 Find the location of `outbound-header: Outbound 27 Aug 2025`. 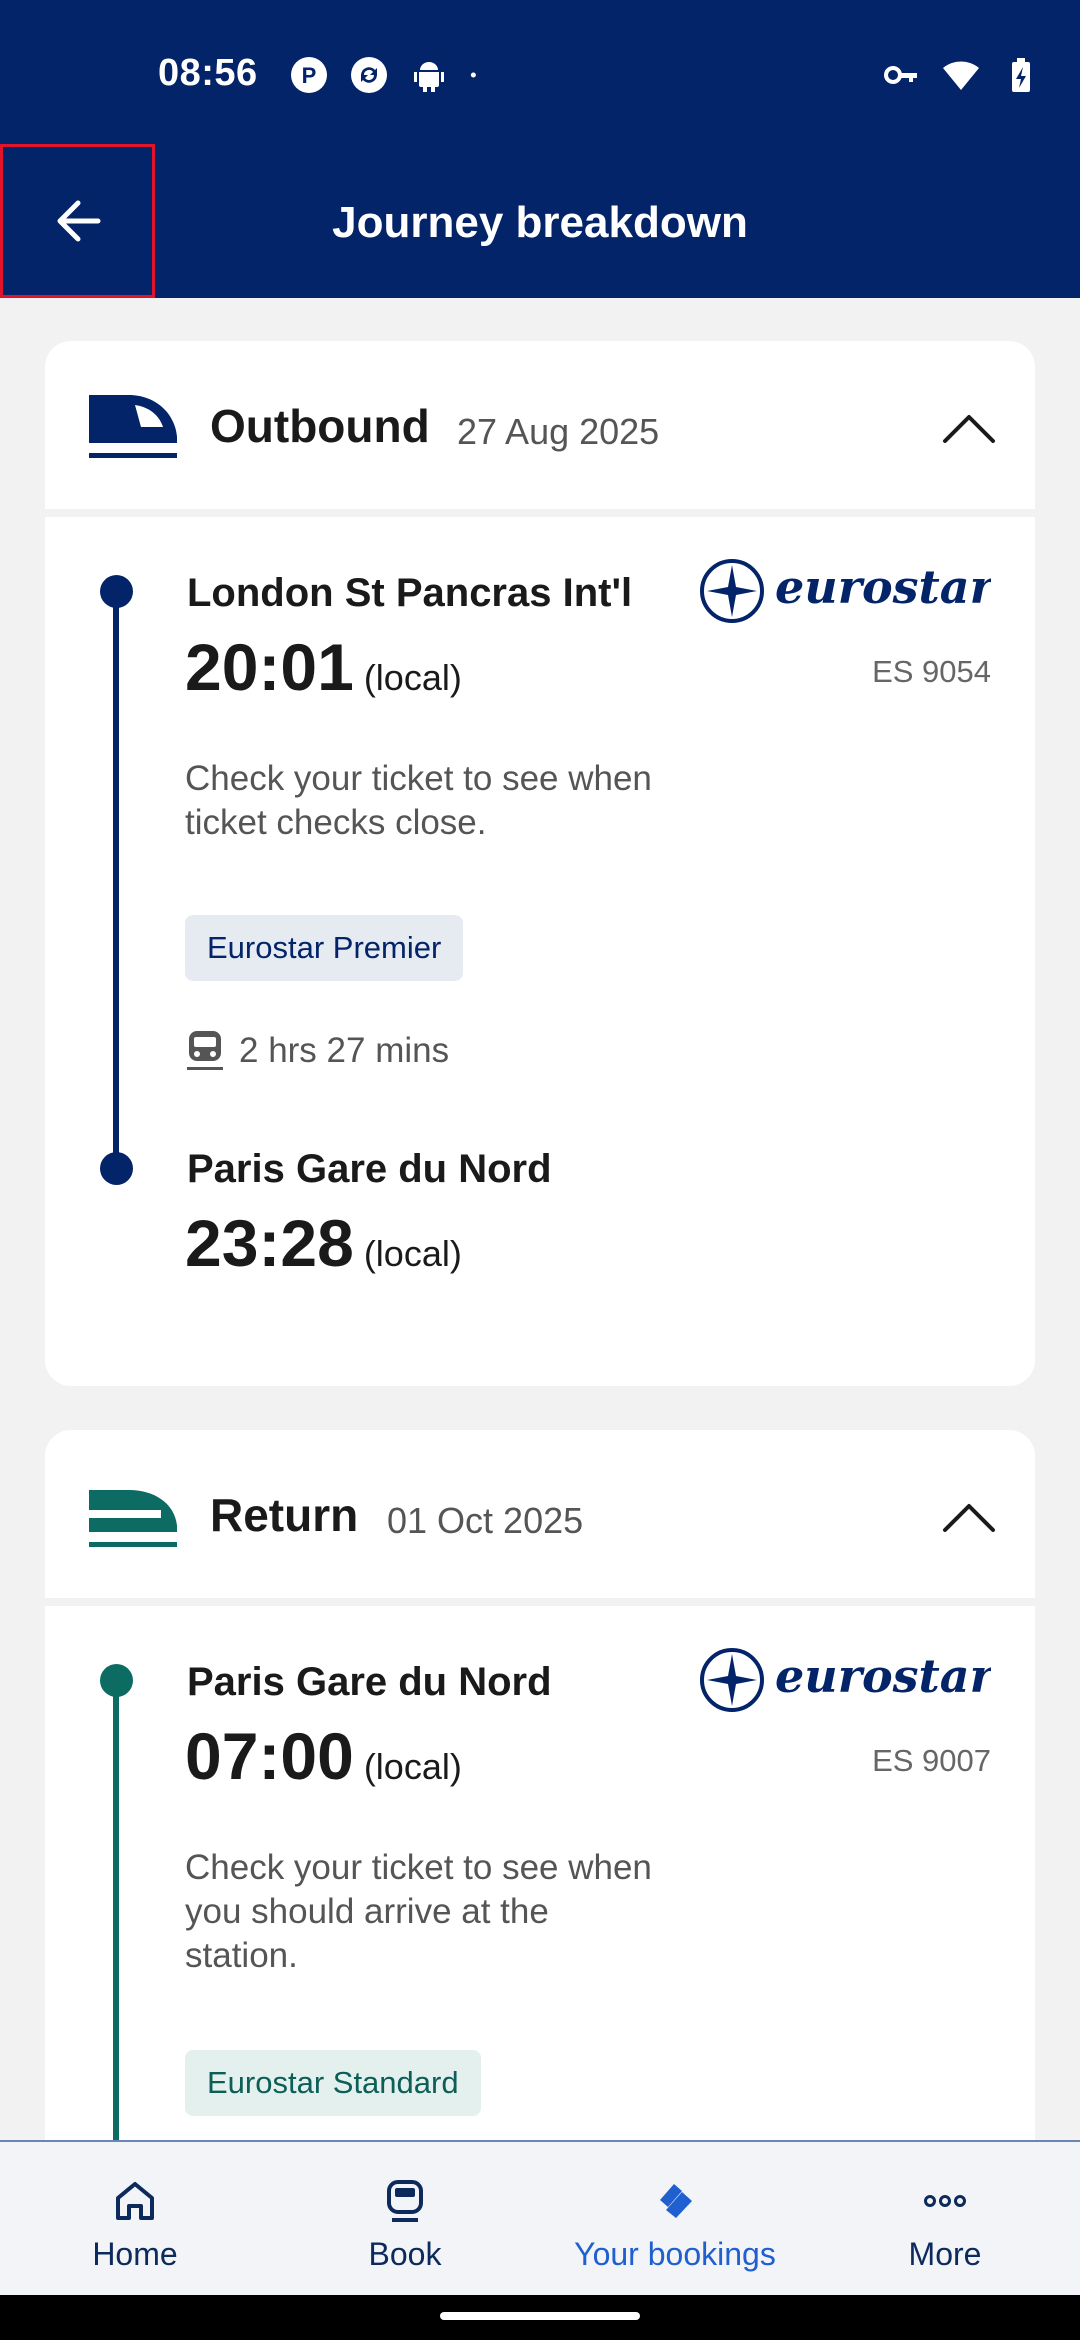

outbound-header: Outbound 27 Aug 2025 is located at coordinates (540, 429).